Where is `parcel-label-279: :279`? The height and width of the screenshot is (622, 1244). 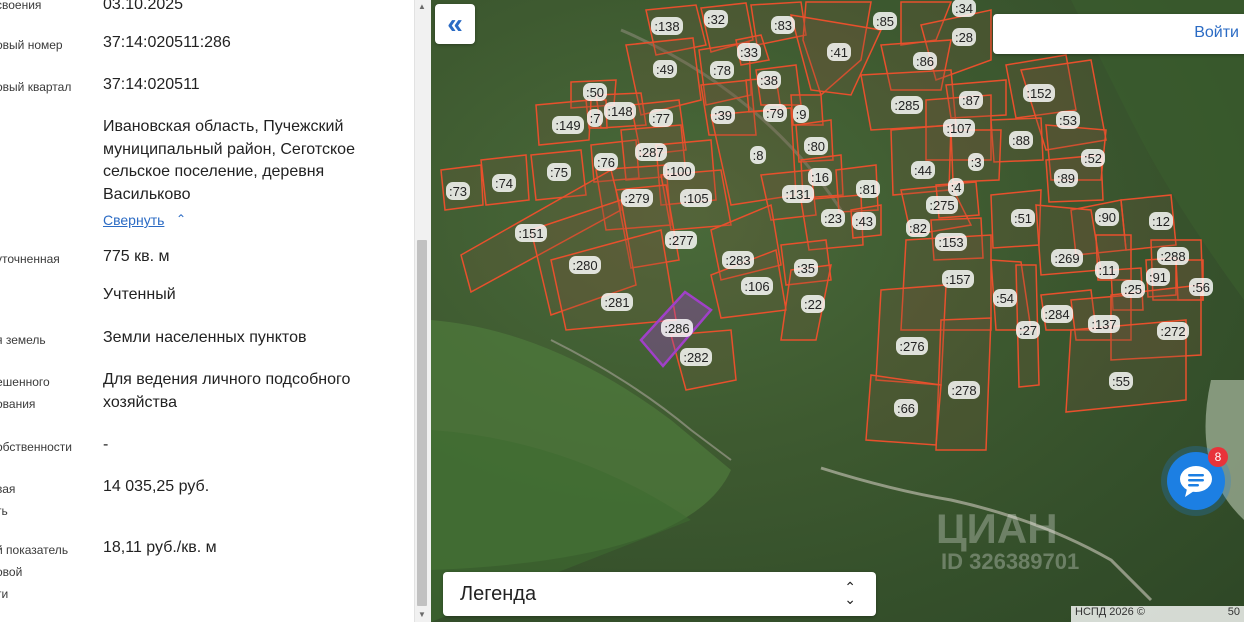 parcel-label-279: :279 is located at coordinates (637, 198).